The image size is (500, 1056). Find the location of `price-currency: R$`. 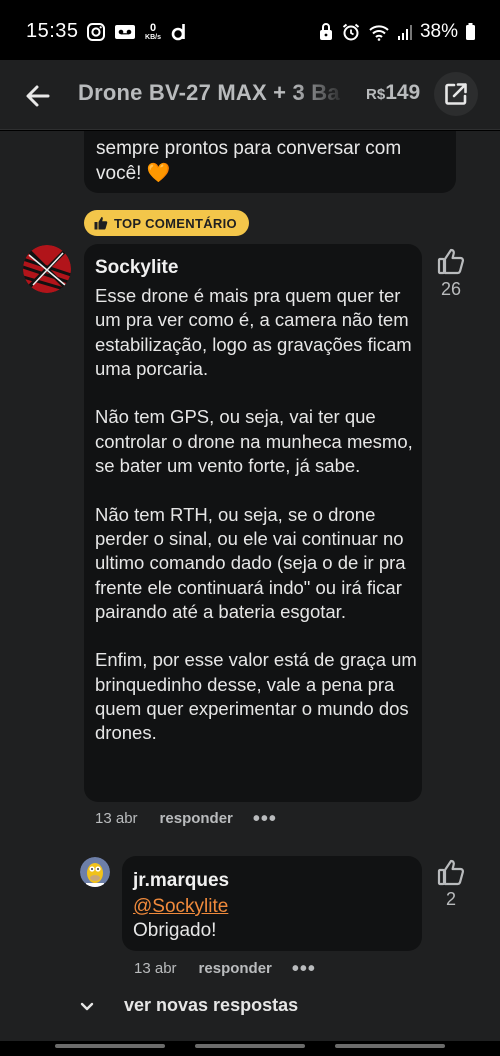

price-currency: R$ is located at coordinates (376, 94).